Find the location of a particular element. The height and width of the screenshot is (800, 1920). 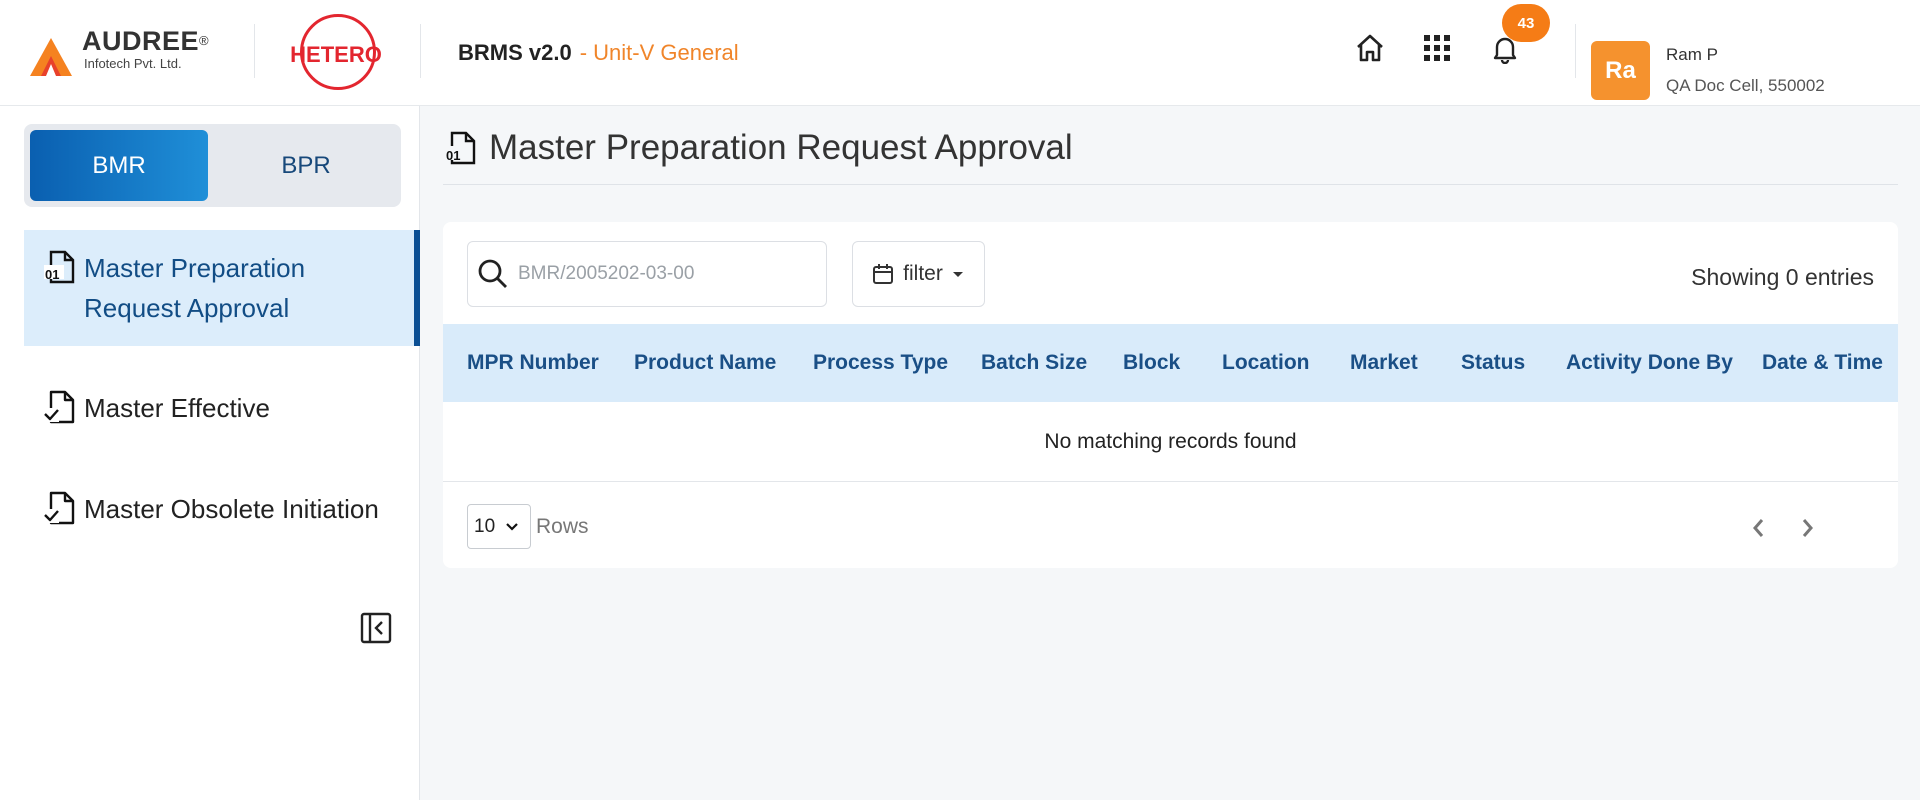

column-header: Location is located at coordinates (1266, 363).